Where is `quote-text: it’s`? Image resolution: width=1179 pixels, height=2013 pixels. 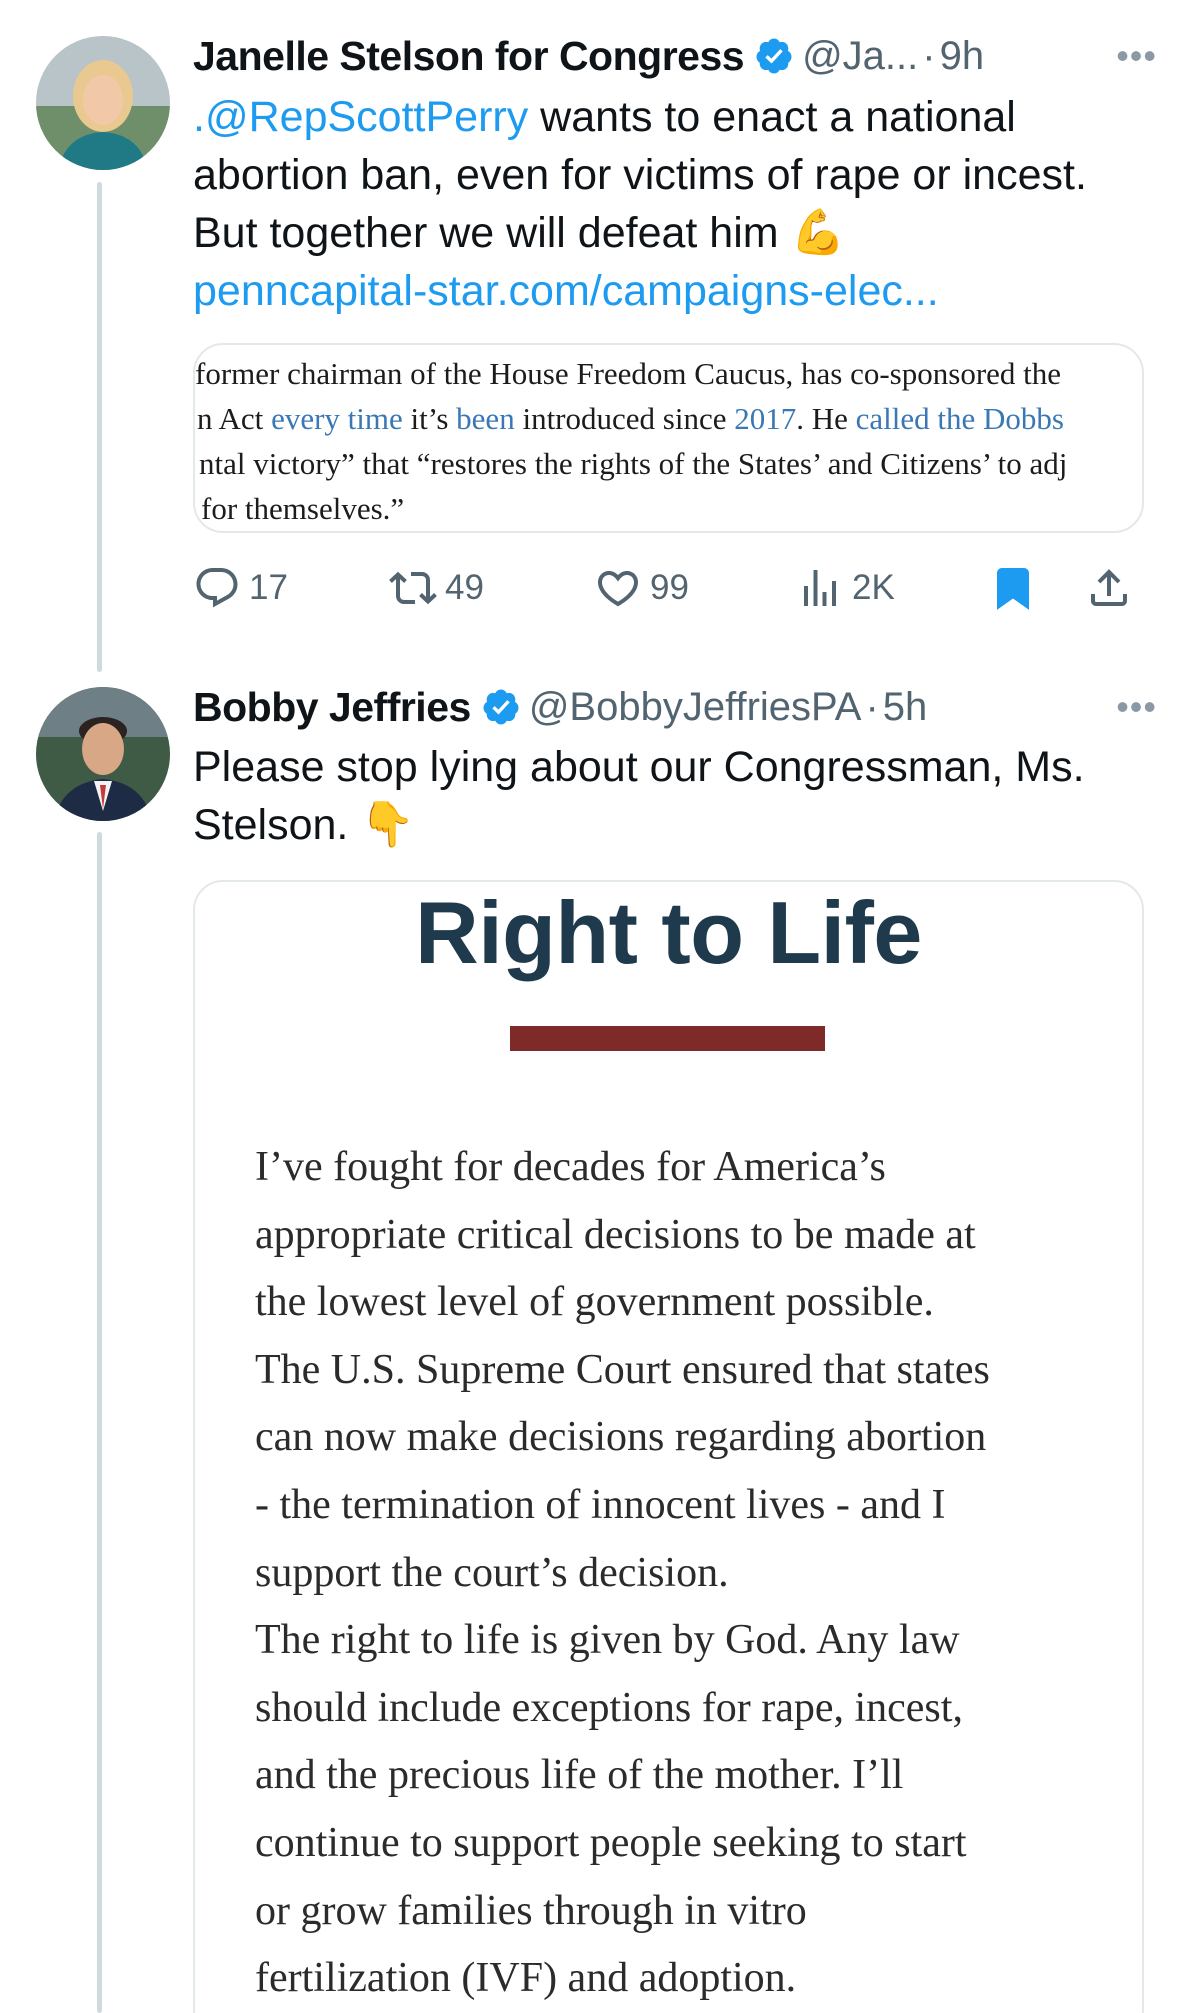
quote-text: it’s is located at coordinates (429, 418).